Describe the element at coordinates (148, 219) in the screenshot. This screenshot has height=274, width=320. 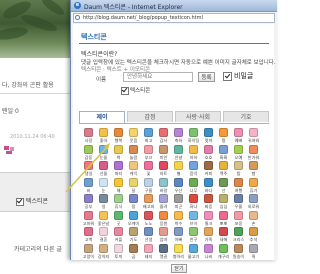
I see `texticon-item: 노노` at that location.